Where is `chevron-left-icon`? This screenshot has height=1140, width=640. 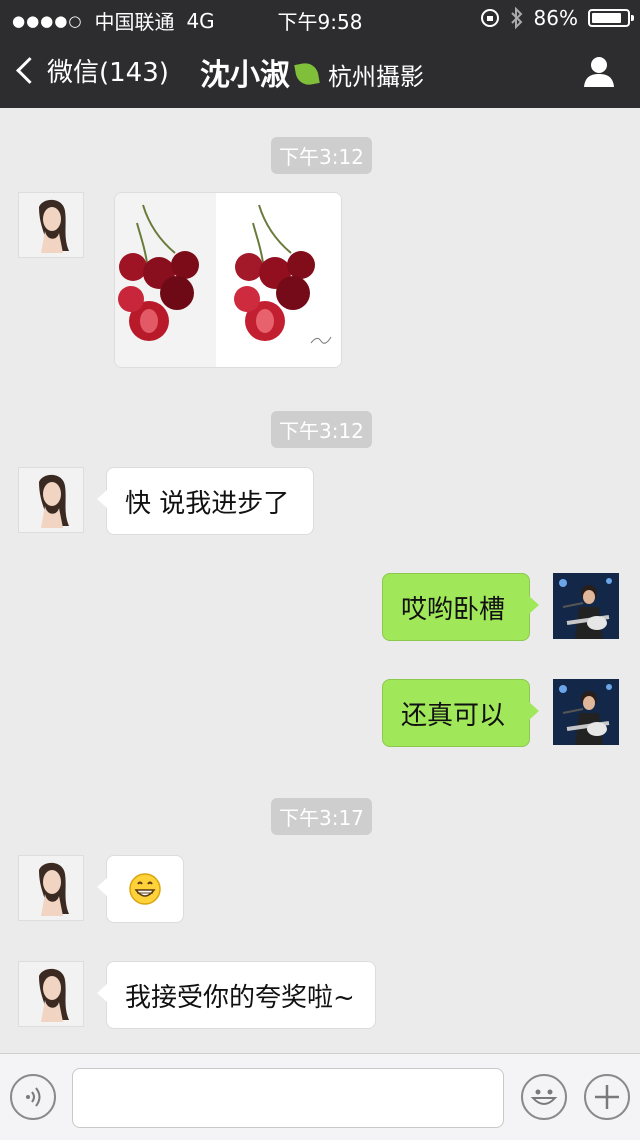 chevron-left-icon is located at coordinates (29, 70).